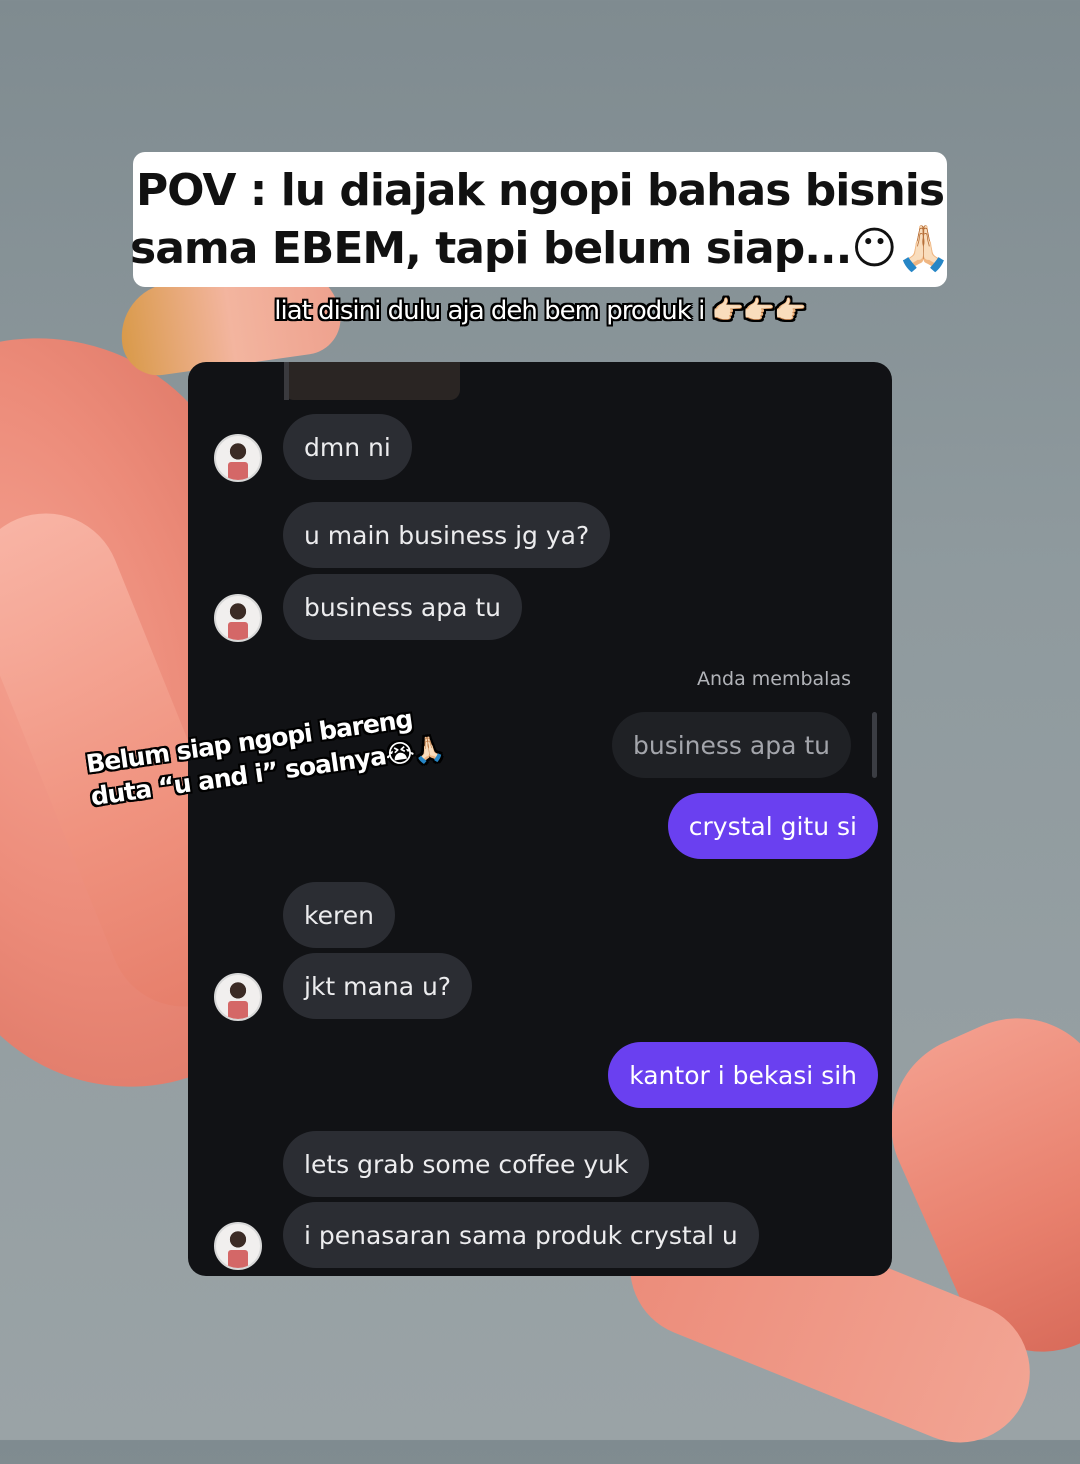  I want to click on message-bubble-incoming: dmn ni, so click(347, 447).